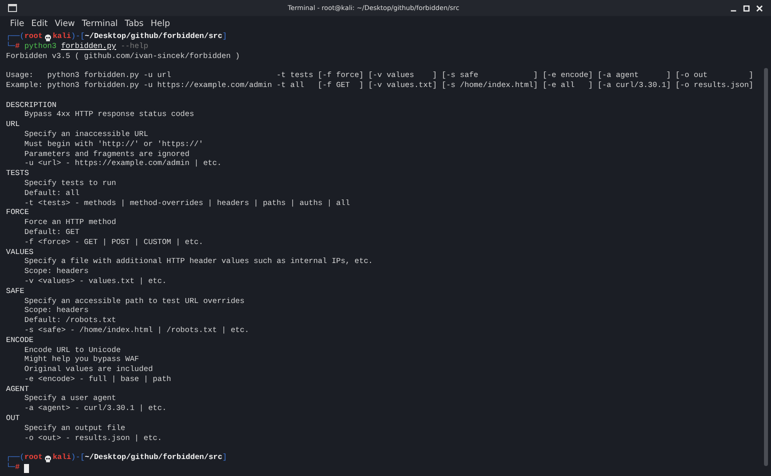 Image resolution: width=771 pixels, height=476 pixels. I want to click on terminal-icon, so click(12, 8).